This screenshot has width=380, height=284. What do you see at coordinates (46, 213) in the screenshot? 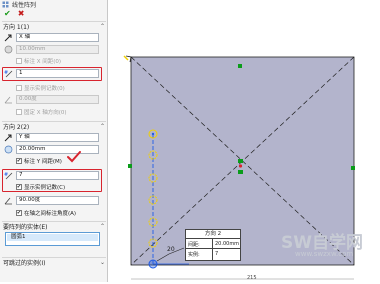
I see `direction2-label-angle-checkbox: ✔ 在轴之间标注角度(A)` at bounding box center [46, 213].